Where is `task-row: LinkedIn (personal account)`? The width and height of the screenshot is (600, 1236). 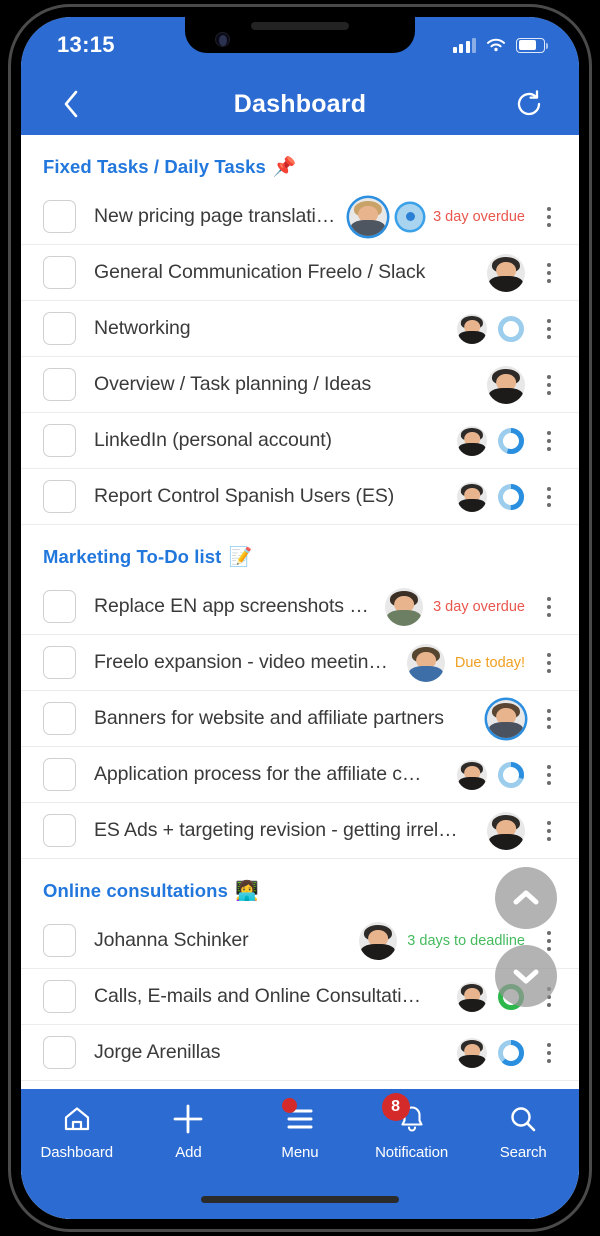
task-row: LinkedIn (personal account) is located at coordinates (300, 441).